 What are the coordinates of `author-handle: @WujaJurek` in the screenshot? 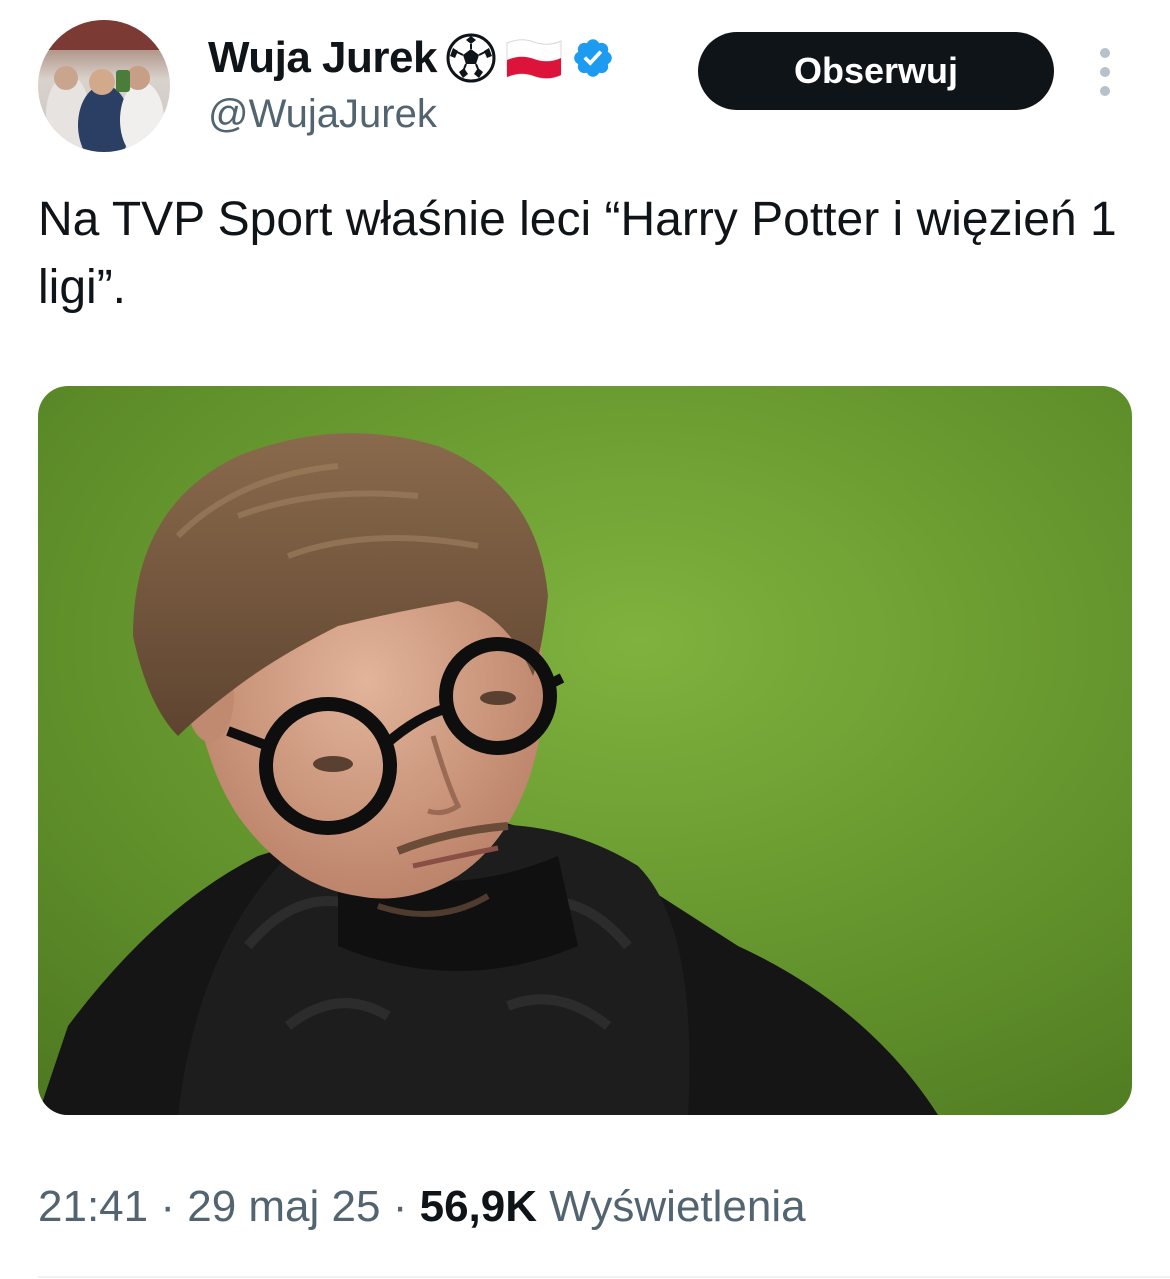 It's located at (322, 114).